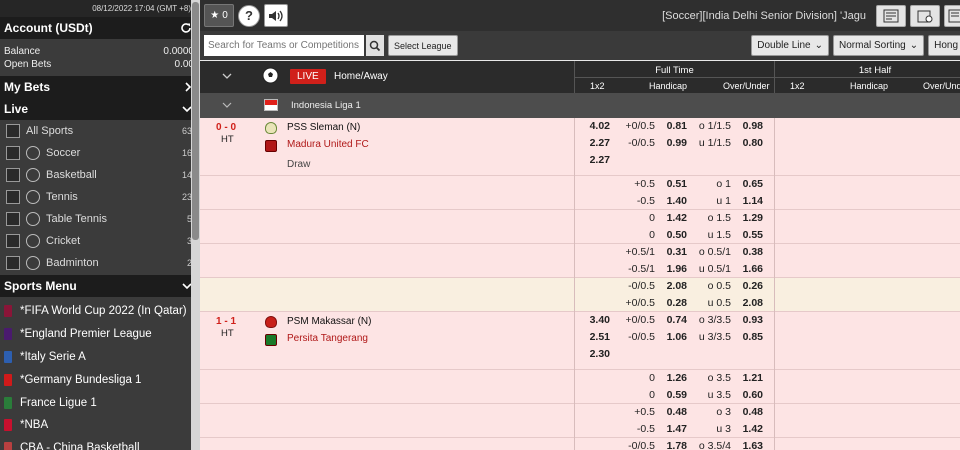 This screenshot has height=450, width=960. I want to click on my-bets-header: My Bets, so click(100, 87).